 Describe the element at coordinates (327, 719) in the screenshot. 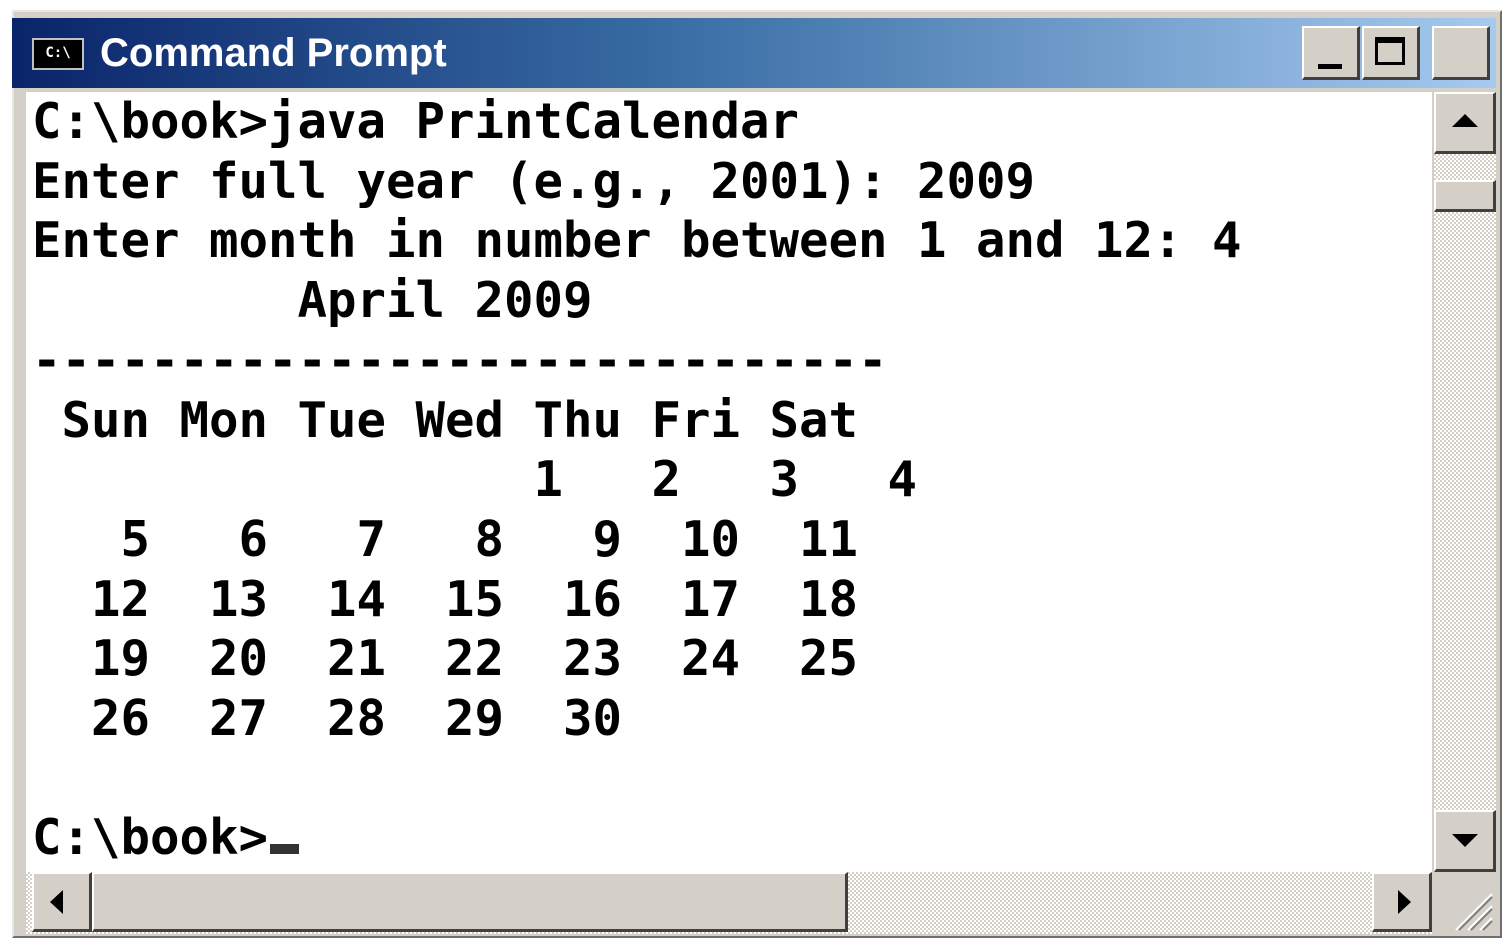

I see `console-line: 26 27 28 29 30` at that location.